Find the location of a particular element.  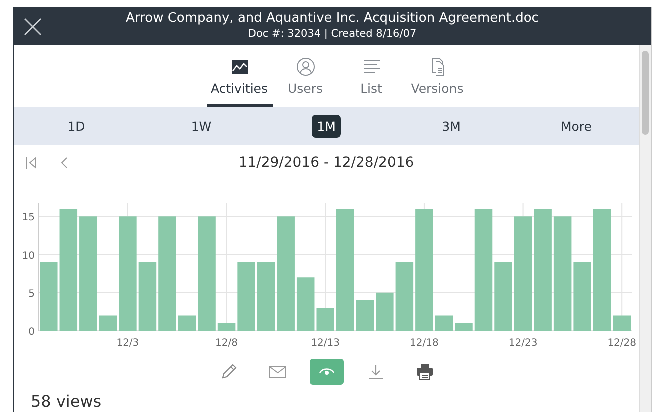

window-title: Arrow Company, and Aquantive Inc. Acquisition Agreement.doc is located at coordinates (332, 18).